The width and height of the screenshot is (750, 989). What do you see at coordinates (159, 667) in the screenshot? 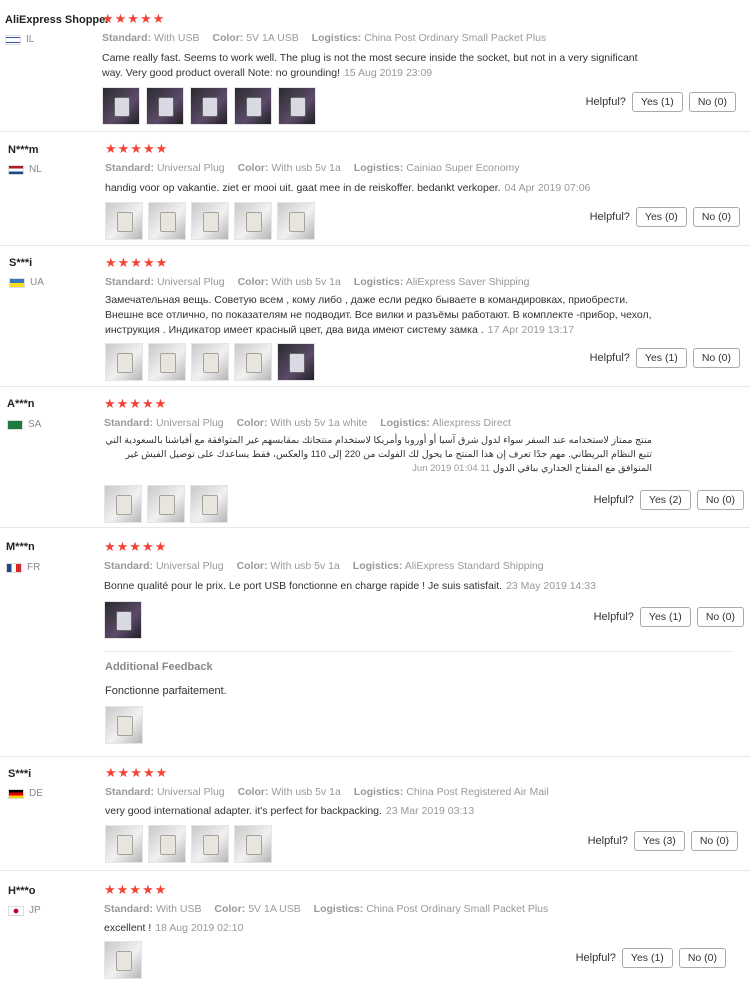
I see `additional-feedback-title: Additional Feedback` at bounding box center [159, 667].